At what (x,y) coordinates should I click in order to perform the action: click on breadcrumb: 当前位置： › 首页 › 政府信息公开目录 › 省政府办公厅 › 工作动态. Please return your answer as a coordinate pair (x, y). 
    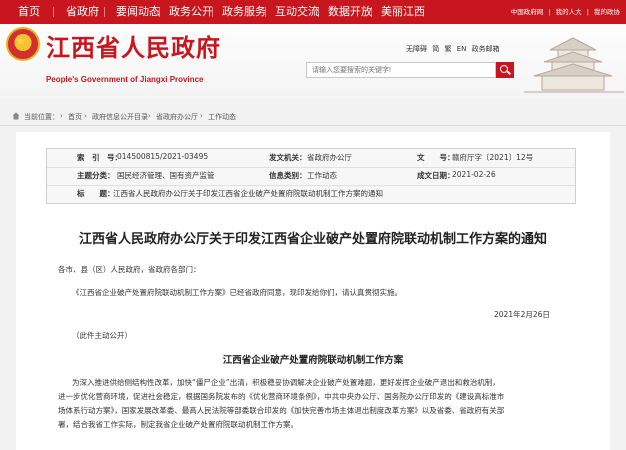
    Looking at the image, I should click on (313, 117).